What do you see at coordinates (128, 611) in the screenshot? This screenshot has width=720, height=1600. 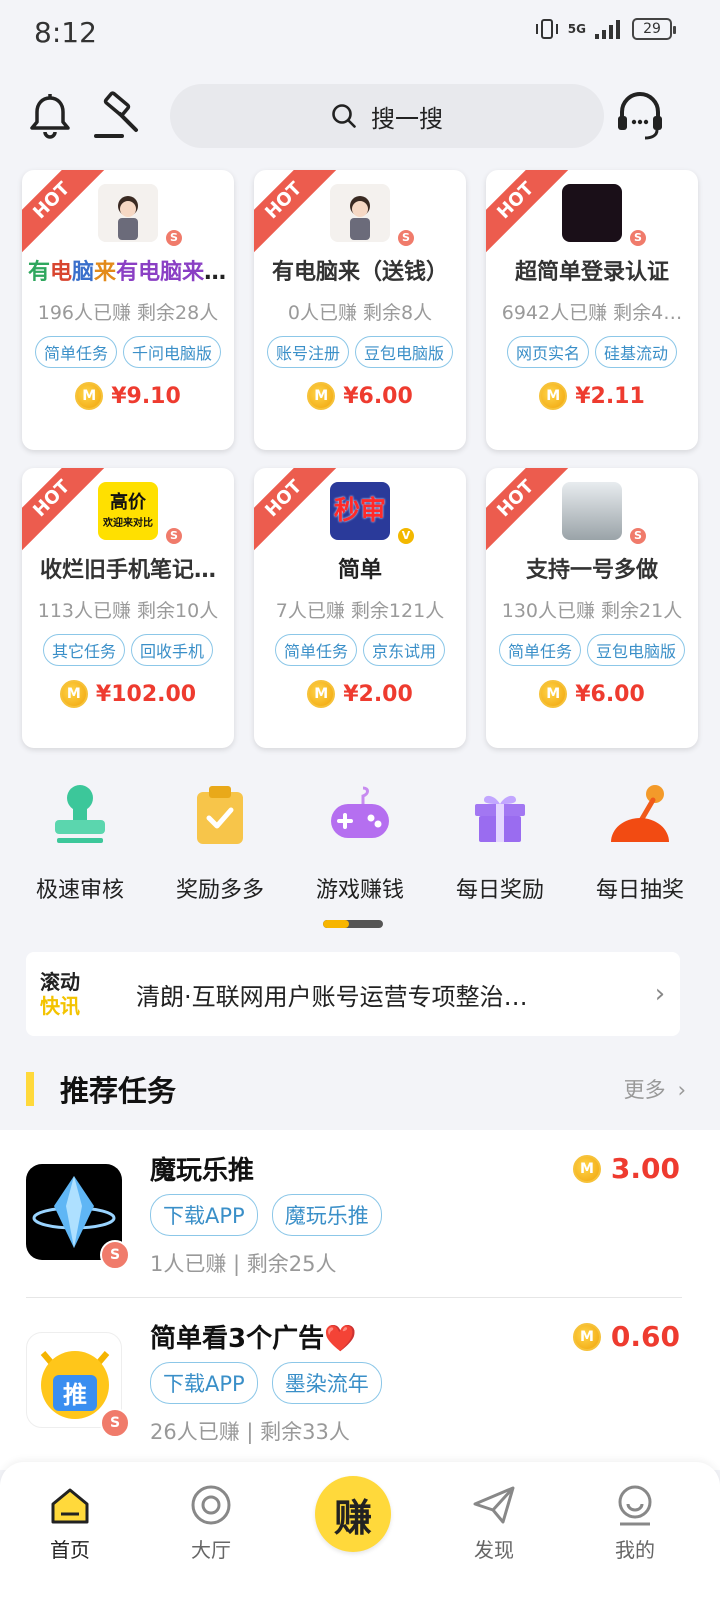 I see `task-stats: 113人已赚 剩余10人` at bounding box center [128, 611].